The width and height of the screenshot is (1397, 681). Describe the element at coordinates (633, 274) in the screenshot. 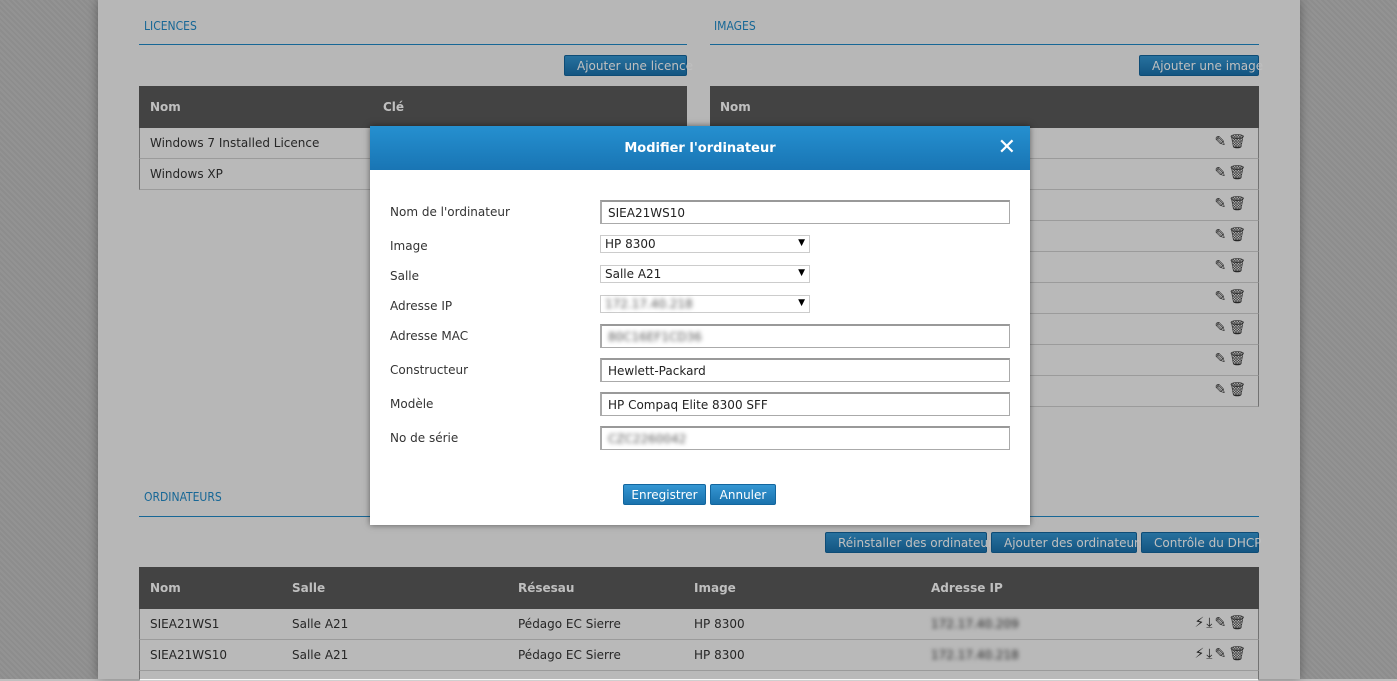

I see `salle-select-value: Salle A21` at that location.